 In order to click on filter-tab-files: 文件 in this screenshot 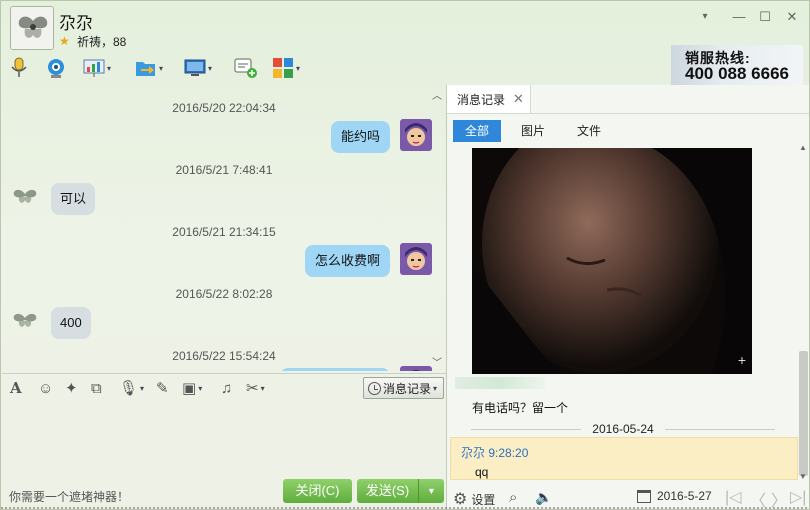, I will do `click(589, 131)`.